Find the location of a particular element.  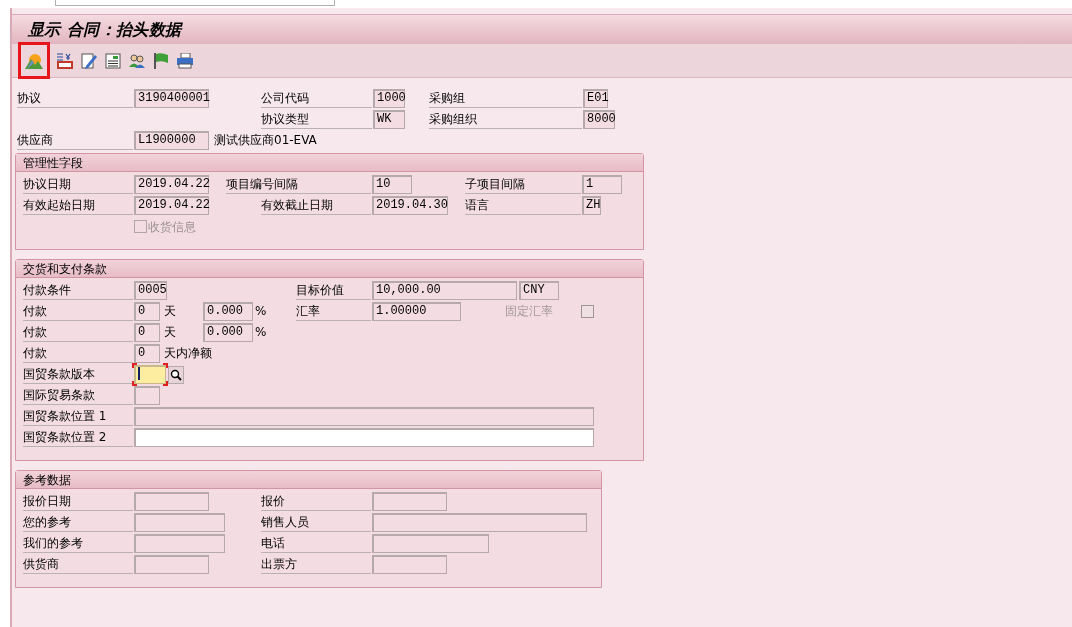

field-label: 供货商 is located at coordinates (78, 564).